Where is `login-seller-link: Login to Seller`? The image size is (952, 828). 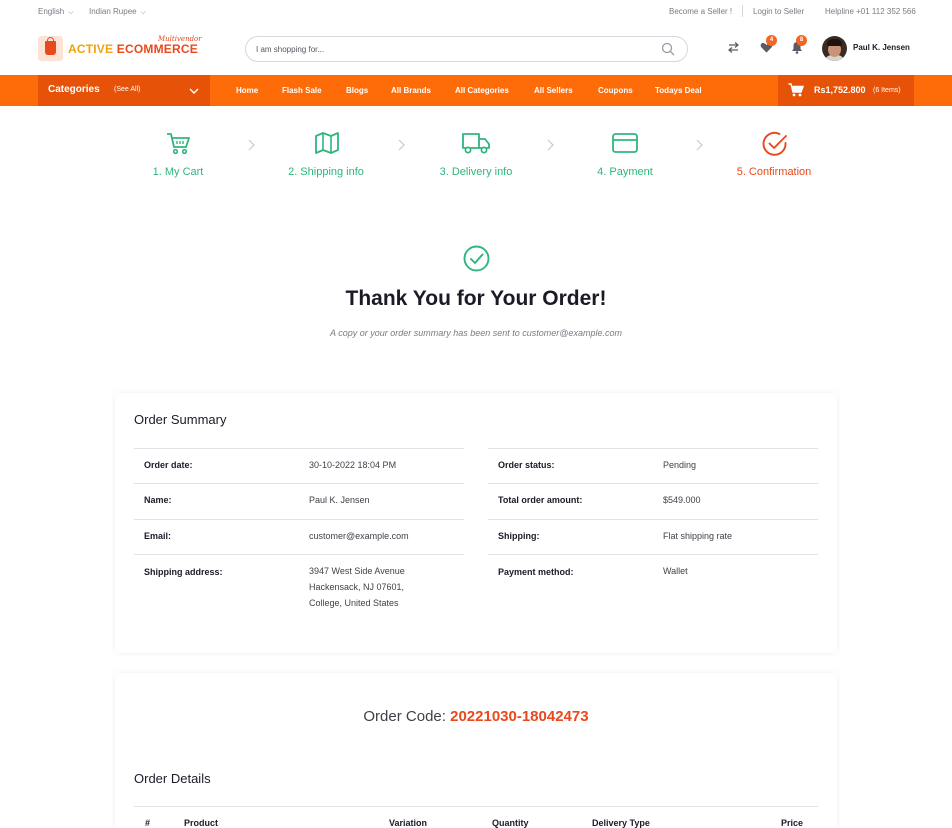 login-seller-link: Login to Seller is located at coordinates (778, 11).